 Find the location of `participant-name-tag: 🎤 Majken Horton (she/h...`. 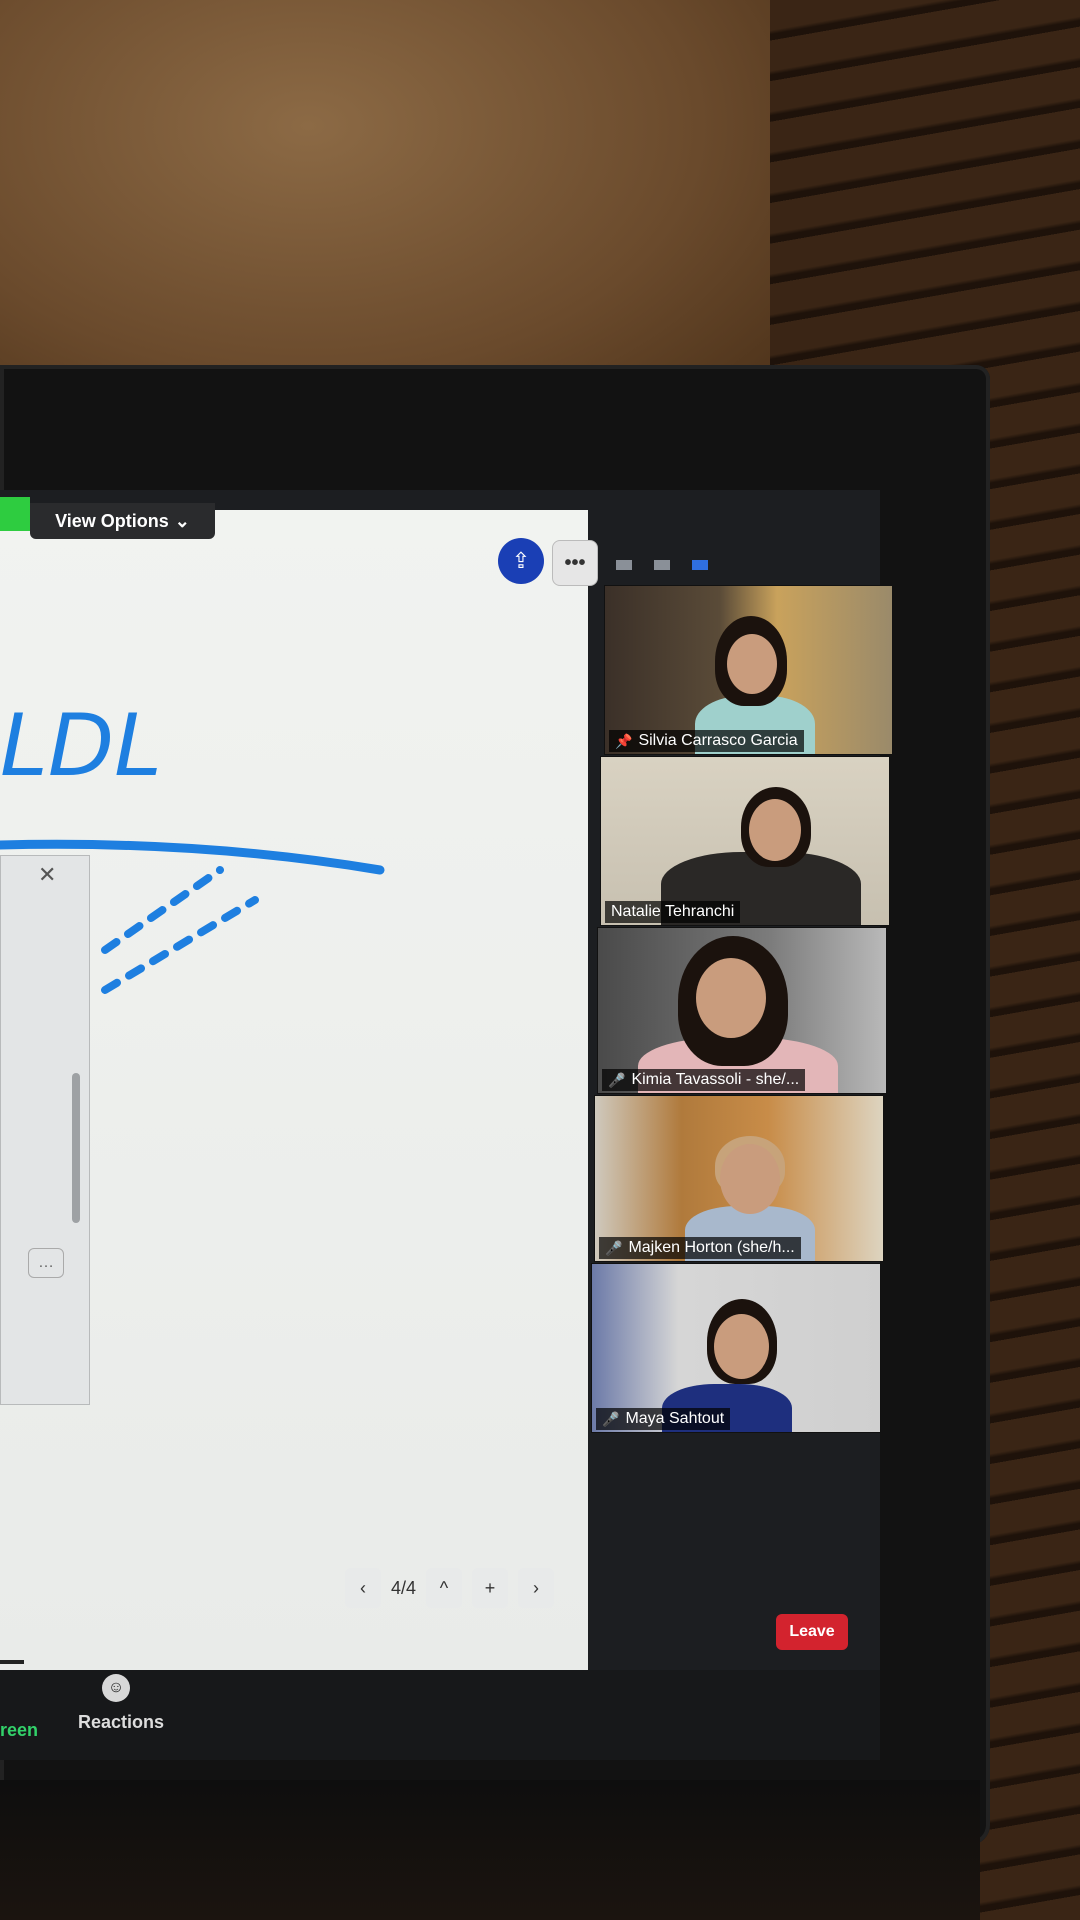

participant-name-tag: 🎤 Majken Horton (she/h... is located at coordinates (700, 1248).